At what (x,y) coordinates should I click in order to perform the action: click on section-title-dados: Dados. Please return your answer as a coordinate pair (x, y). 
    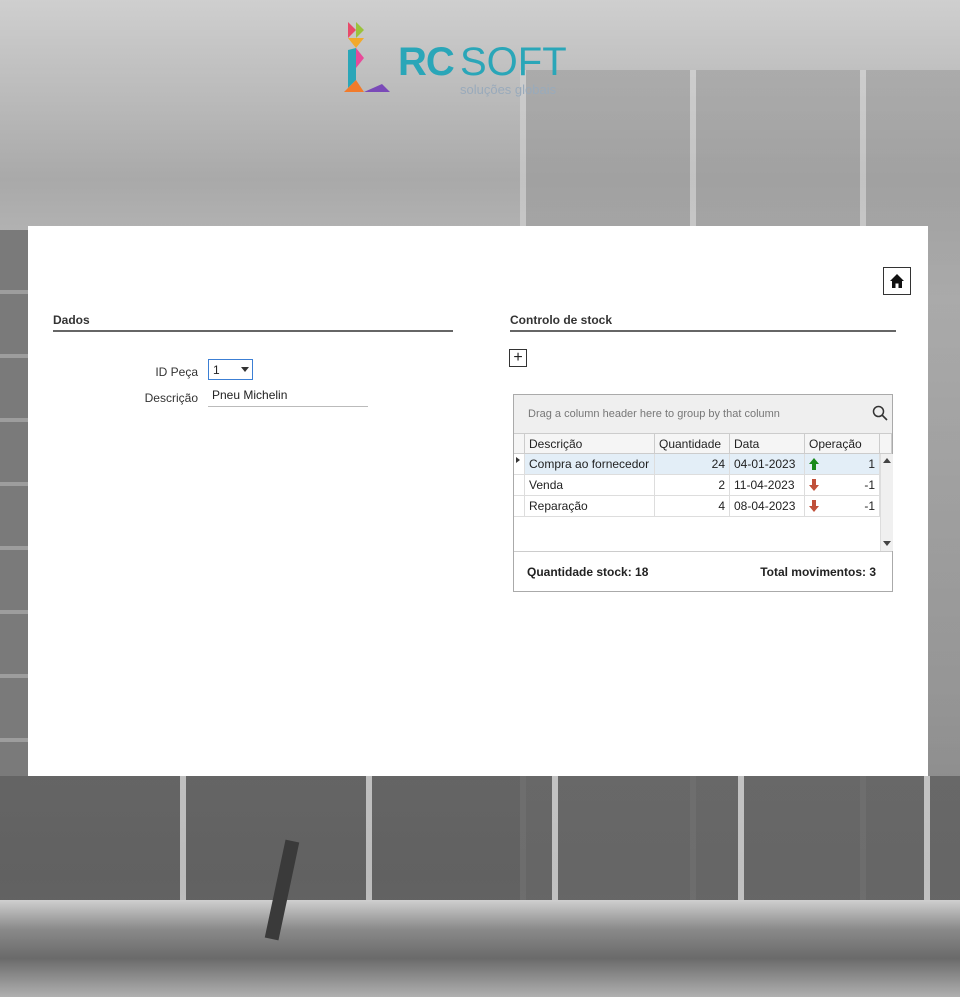
    Looking at the image, I should click on (71, 320).